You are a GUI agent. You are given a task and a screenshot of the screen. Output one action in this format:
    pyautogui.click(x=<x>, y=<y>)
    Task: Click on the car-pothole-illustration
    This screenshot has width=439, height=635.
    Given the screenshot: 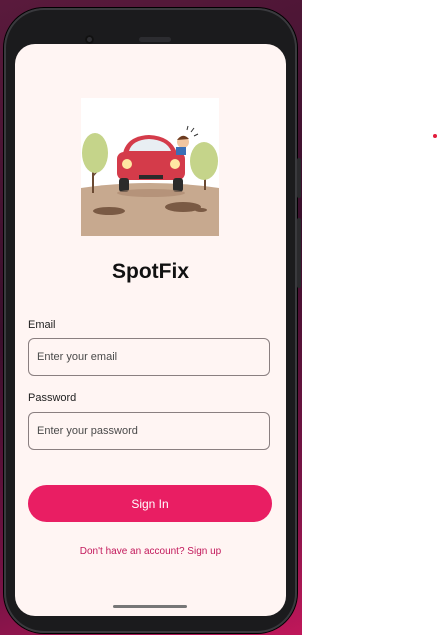 What is the action you would take?
    pyautogui.click(x=150, y=167)
    